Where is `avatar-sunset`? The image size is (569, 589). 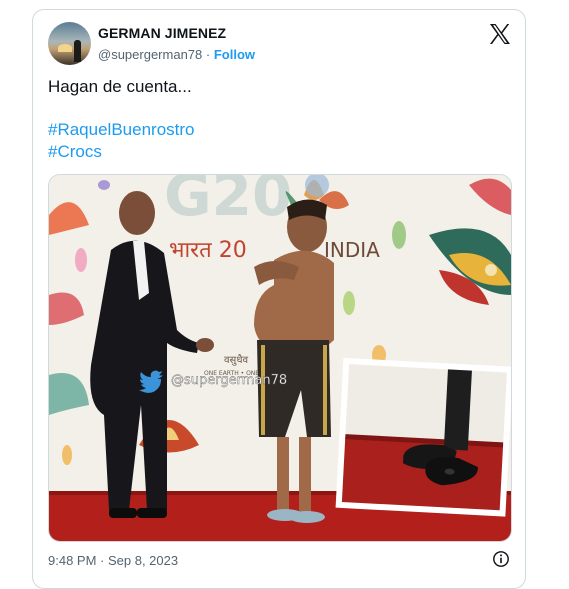 avatar-sunset is located at coordinates (65, 48).